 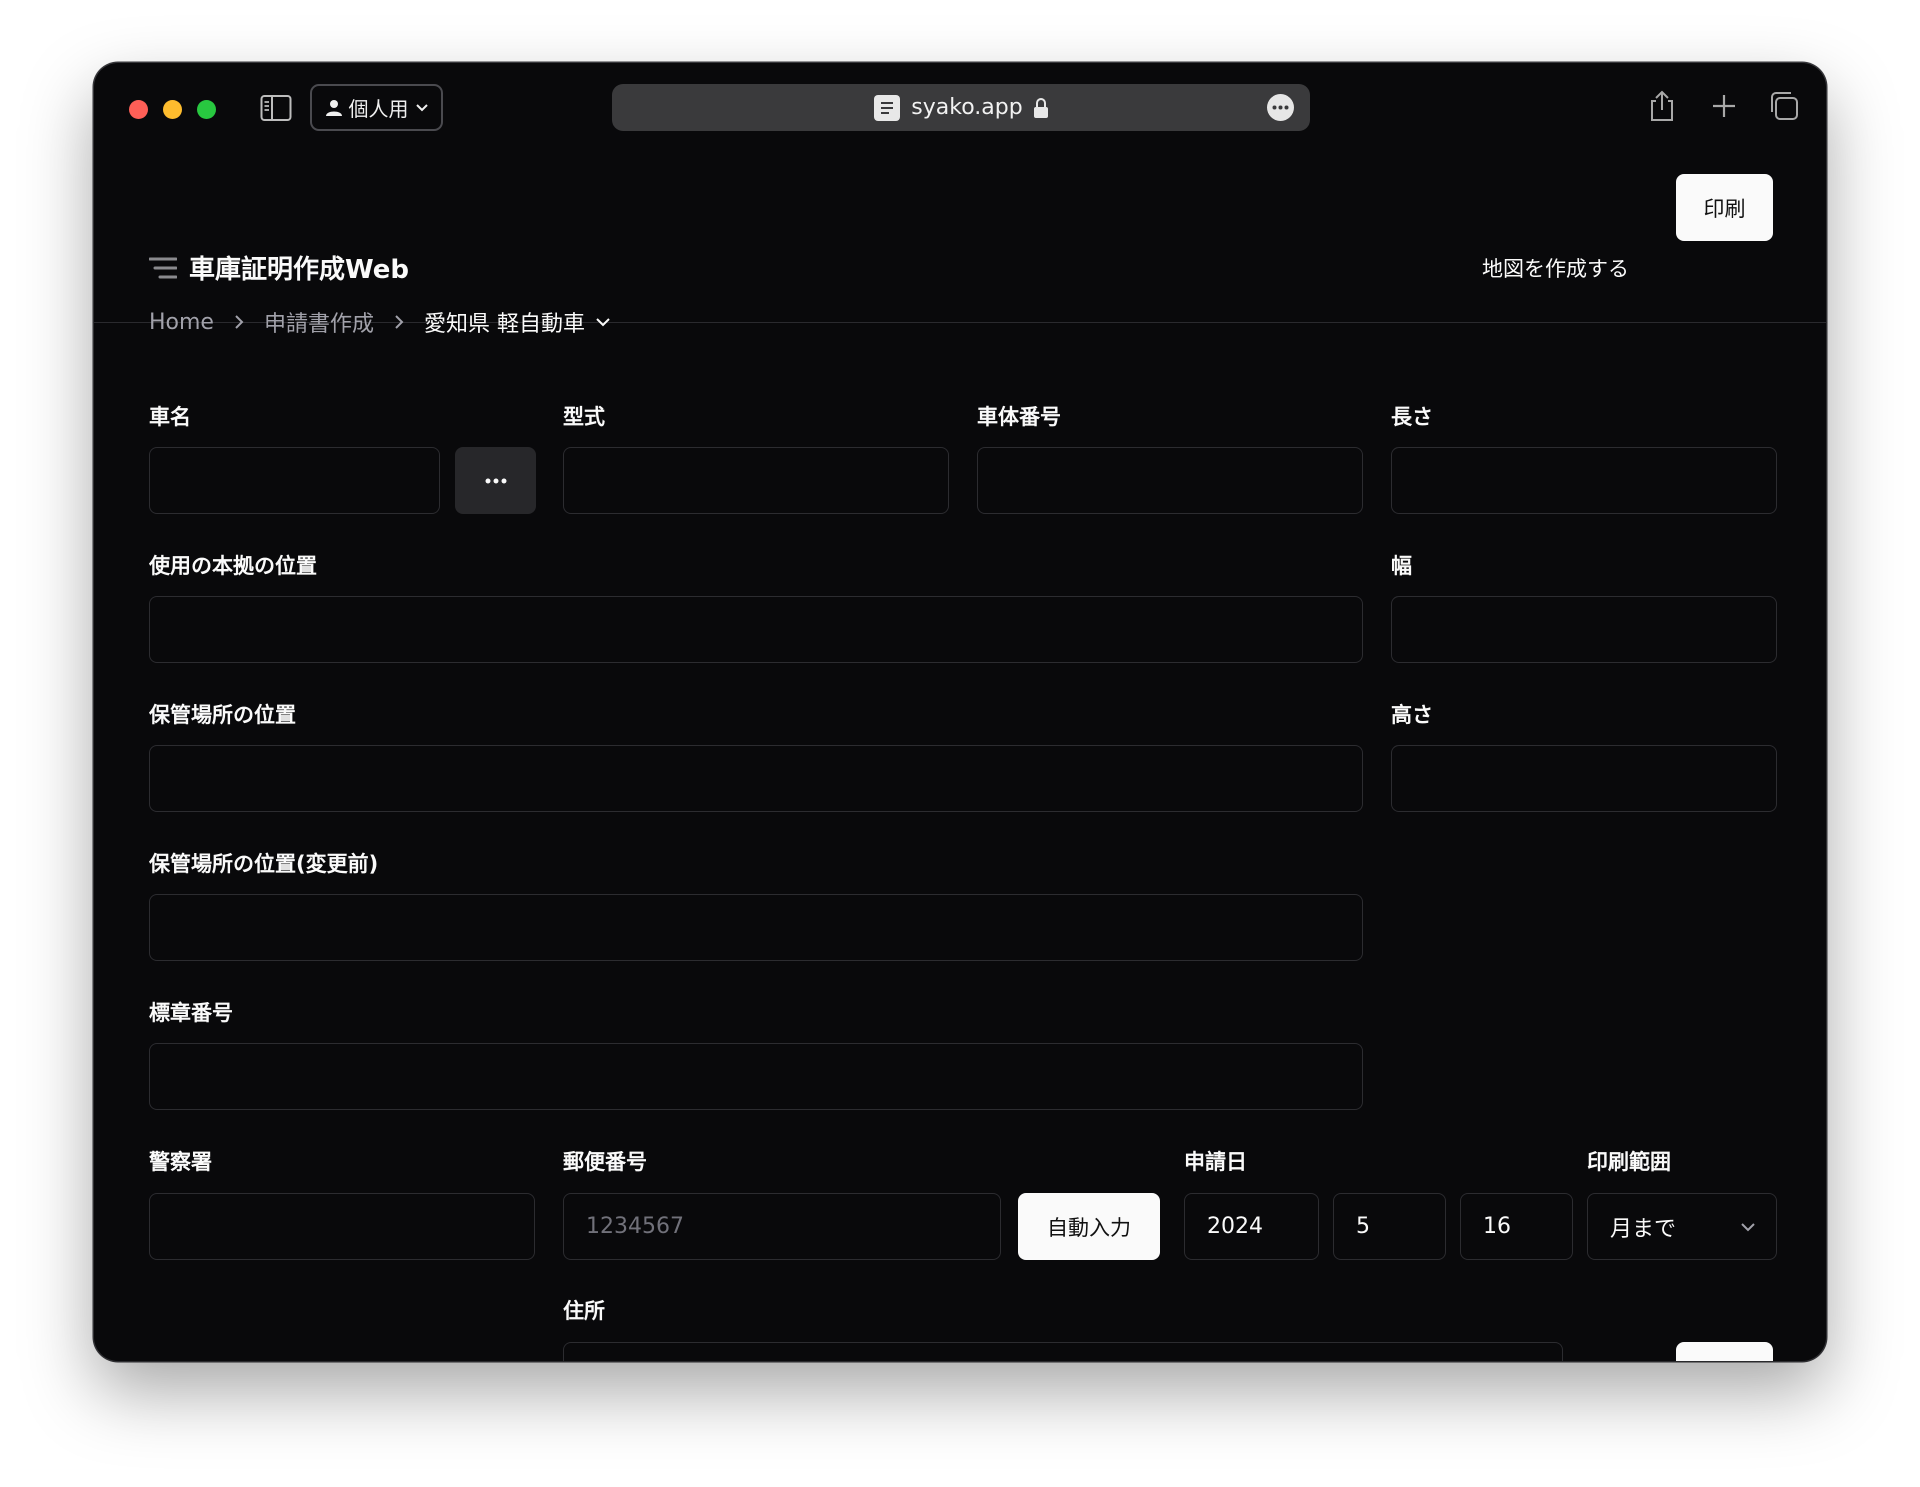 I want to click on address-input, so click(x=1063, y=1351).